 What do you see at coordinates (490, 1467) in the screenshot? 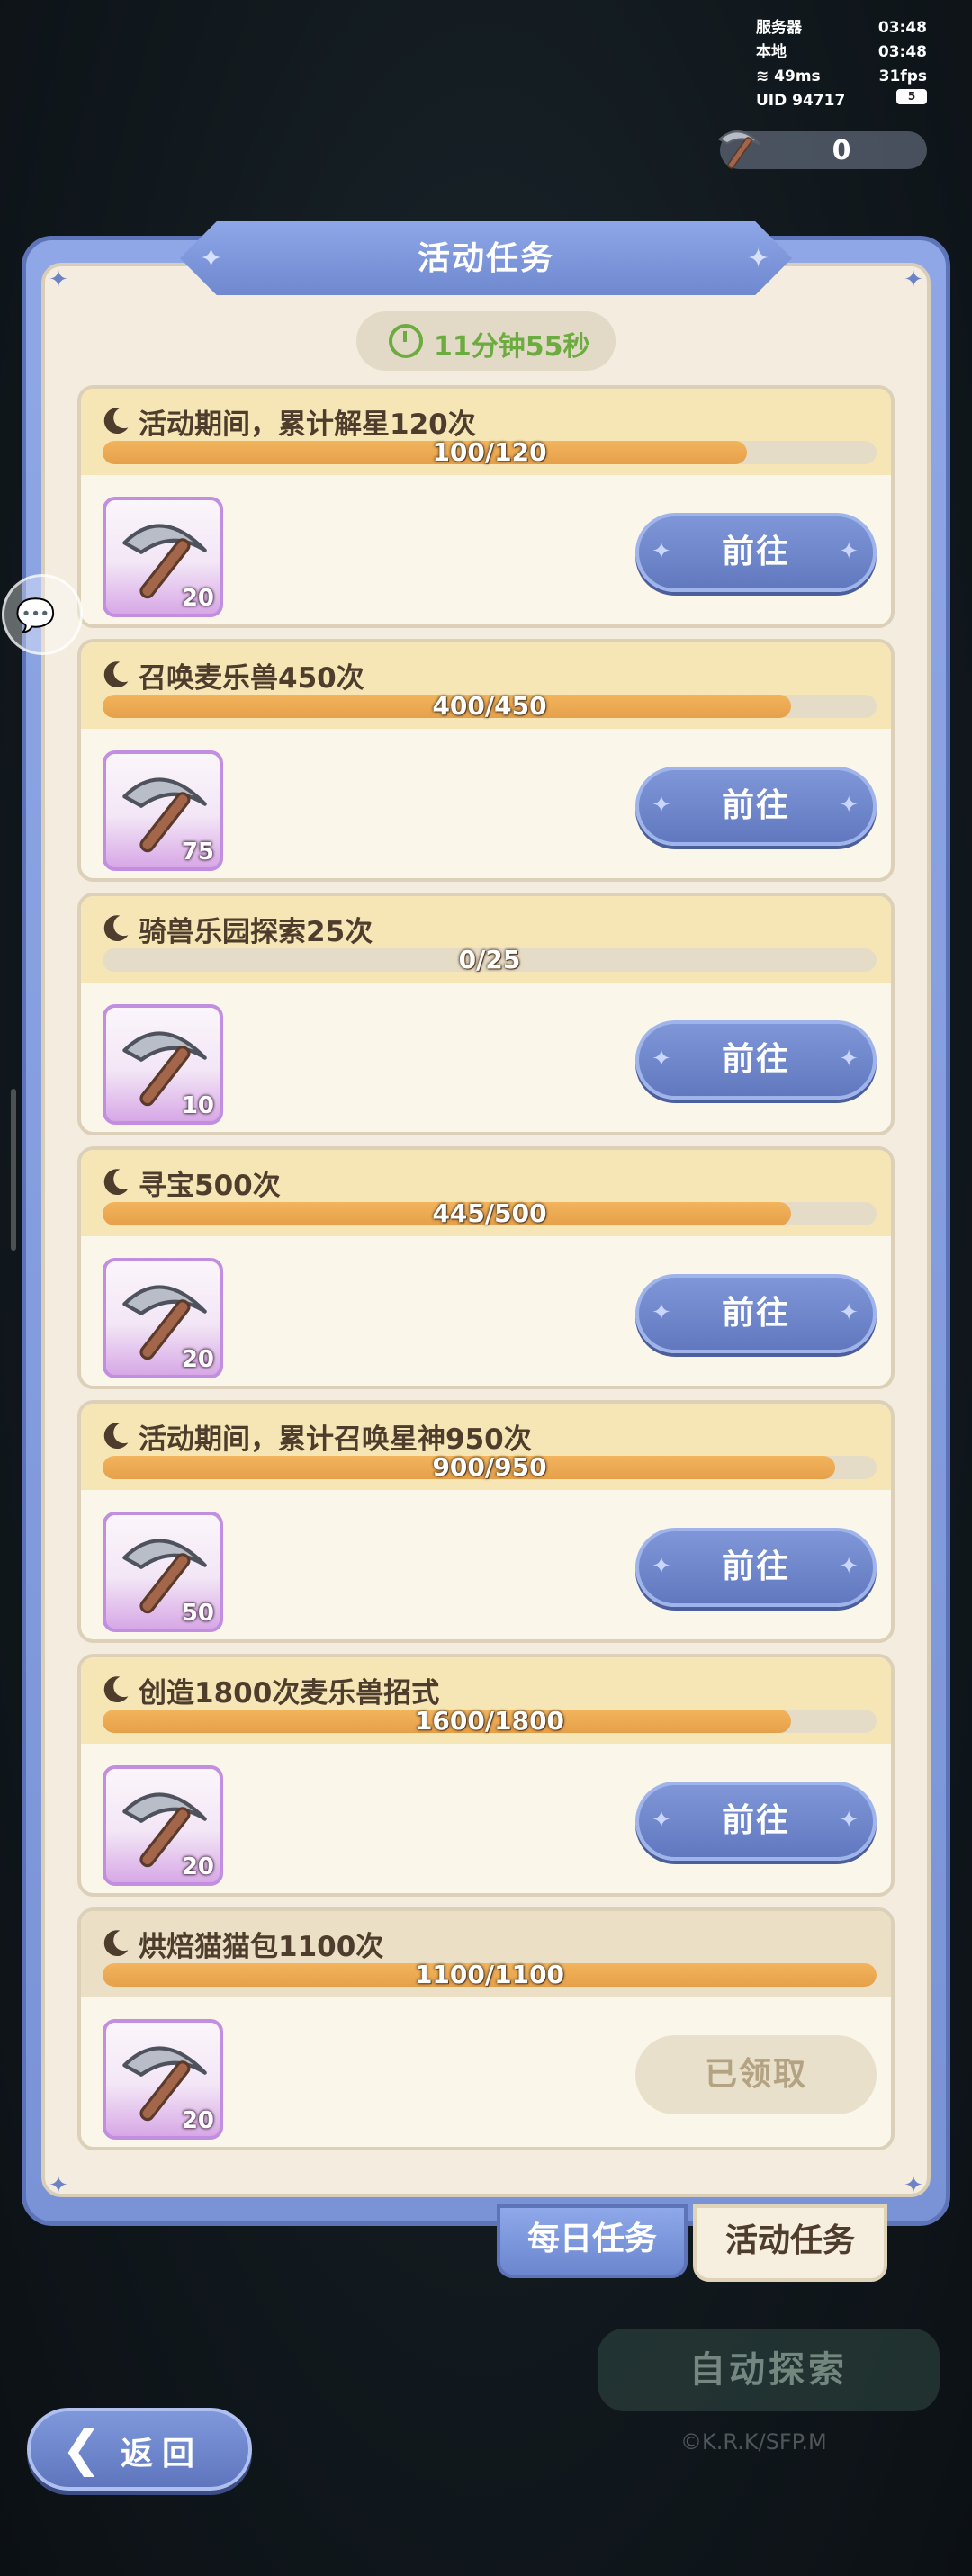
I see `progress-text: 900/950` at bounding box center [490, 1467].